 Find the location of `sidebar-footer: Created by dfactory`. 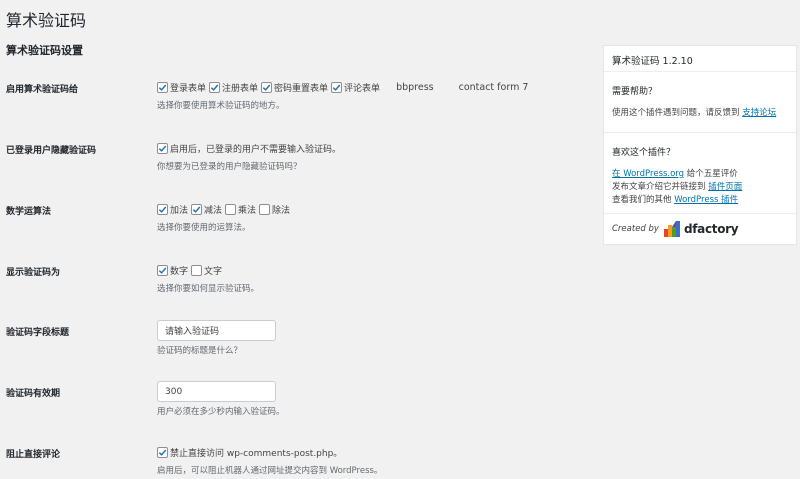

sidebar-footer: Created by dfactory is located at coordinates (700, 228).